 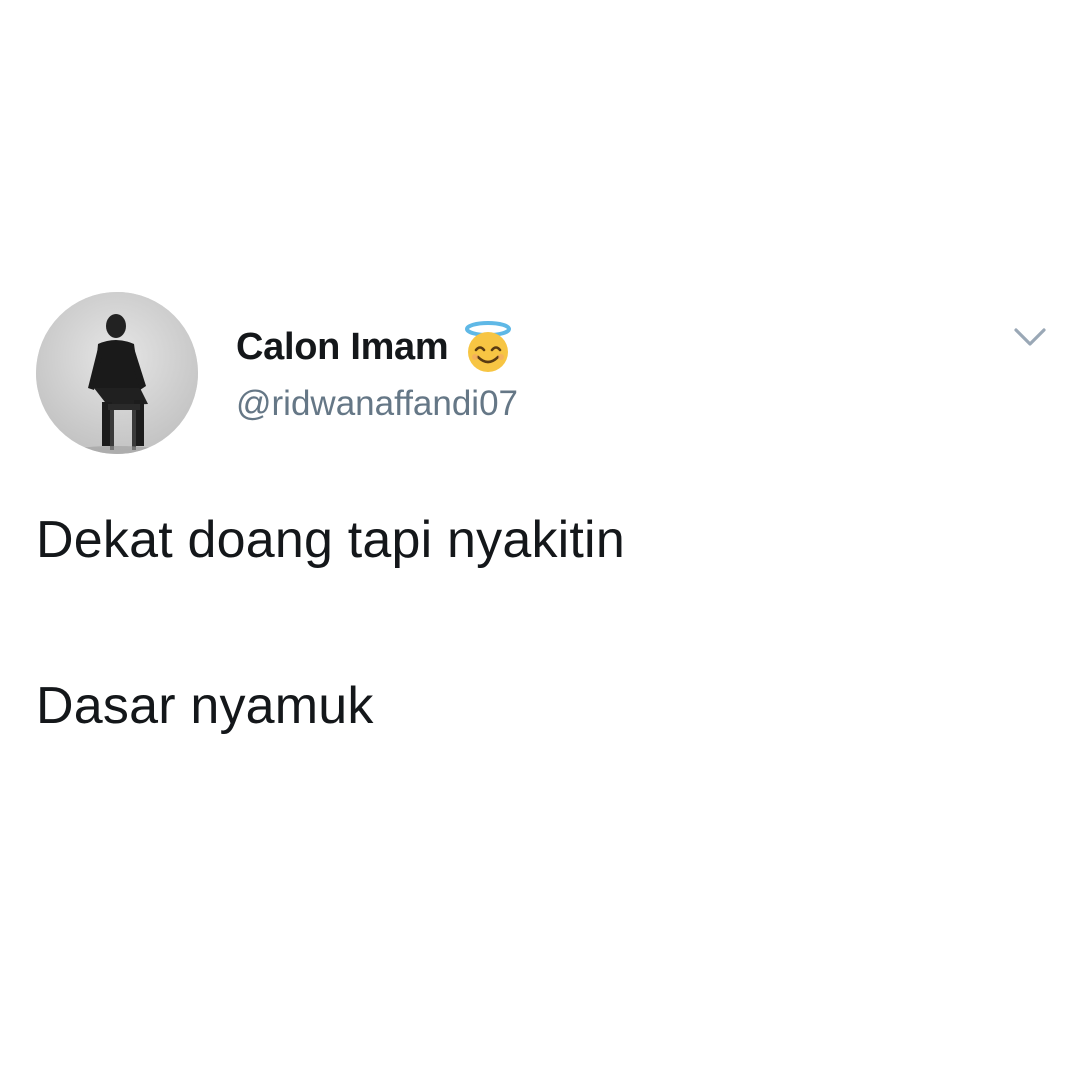 What do you see at coordinates (330, 540) in the screenshot?
I see `tweet-text-line: Dekat doang tapi nyakitin` at bounding box center [330, 540].